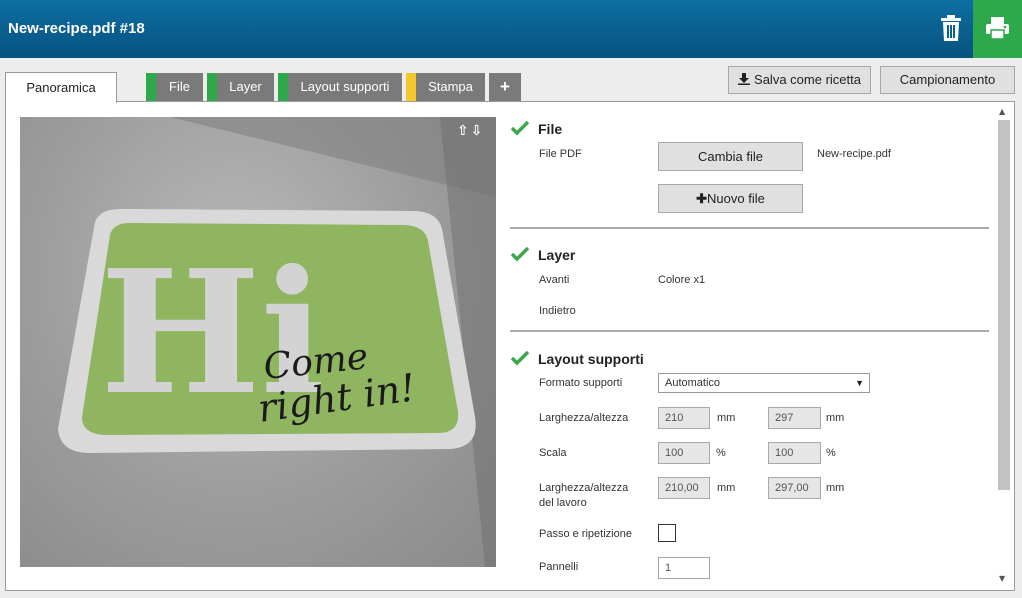  Describe the element at coordinates (557, 311) in the screenshot. I see `back-label: Indietro` at that location.